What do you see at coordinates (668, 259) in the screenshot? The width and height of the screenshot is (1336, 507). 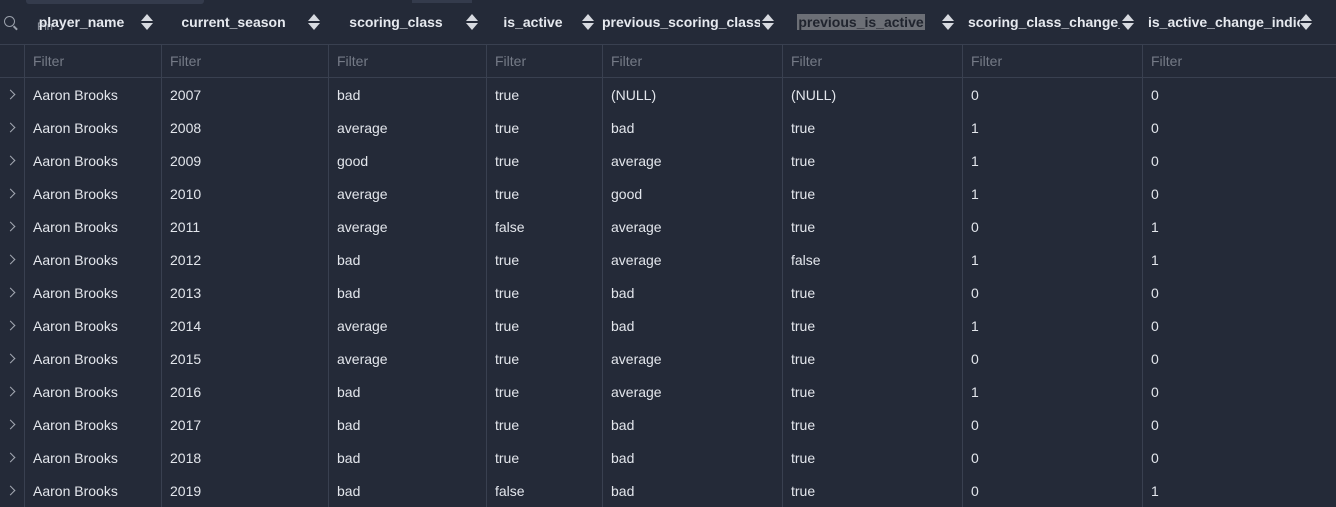 I see `table-row: Aaron Brooks 2012 bad true average false 1 1` at bounding box center [668, 259].